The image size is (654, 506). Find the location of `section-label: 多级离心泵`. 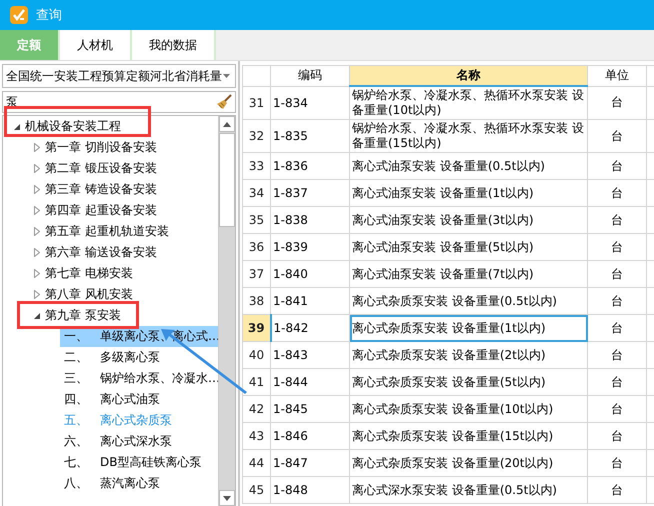

section-label: 多级离心泵 is located at coordinates (130, 357).